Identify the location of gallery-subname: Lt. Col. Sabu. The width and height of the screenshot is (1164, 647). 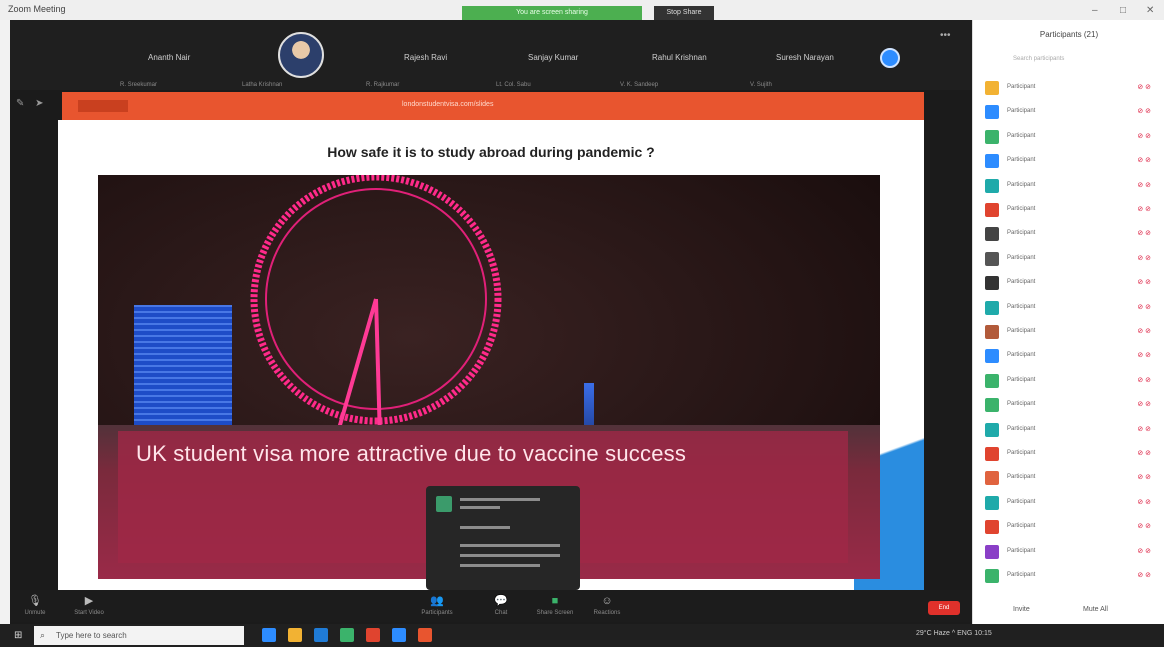
(513, 85).